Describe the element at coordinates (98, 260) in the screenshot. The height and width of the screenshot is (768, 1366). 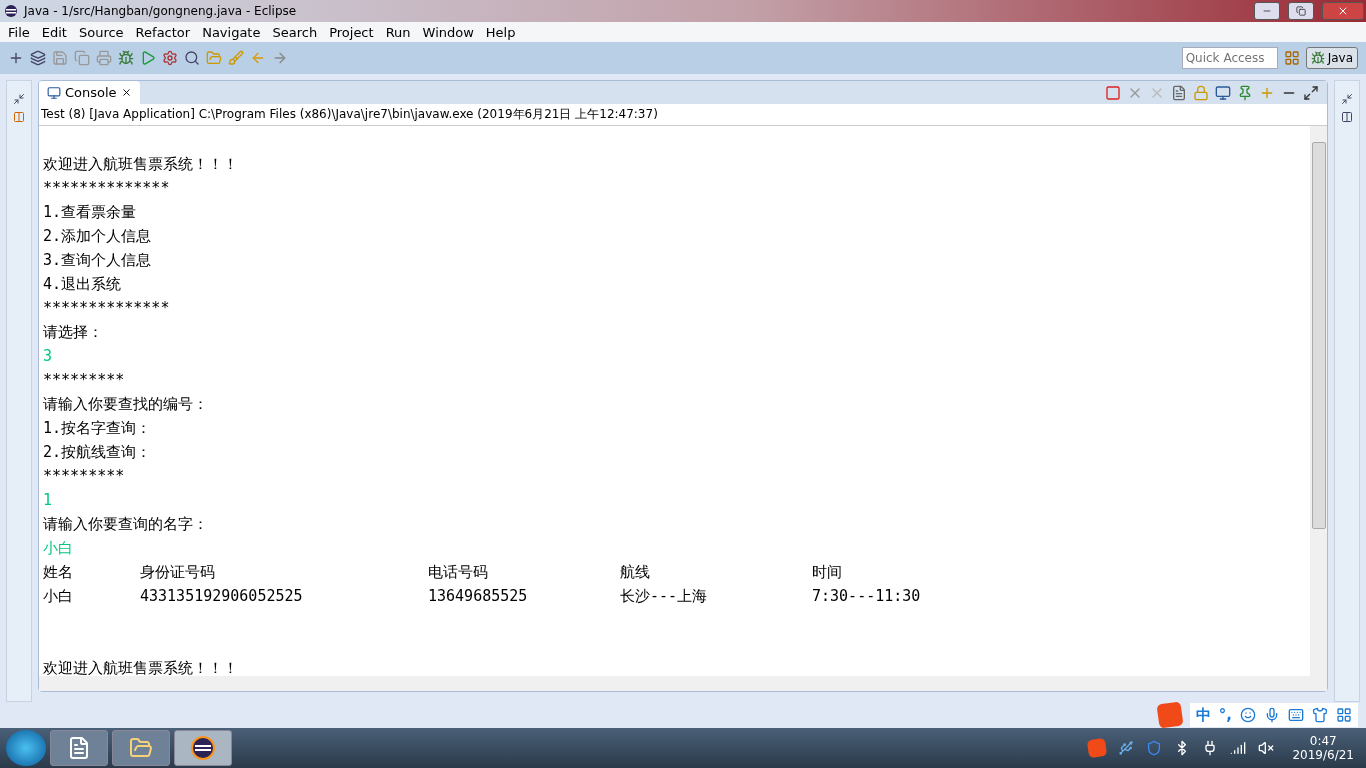
I see `console-text: 3.查询个人信息` at that location.